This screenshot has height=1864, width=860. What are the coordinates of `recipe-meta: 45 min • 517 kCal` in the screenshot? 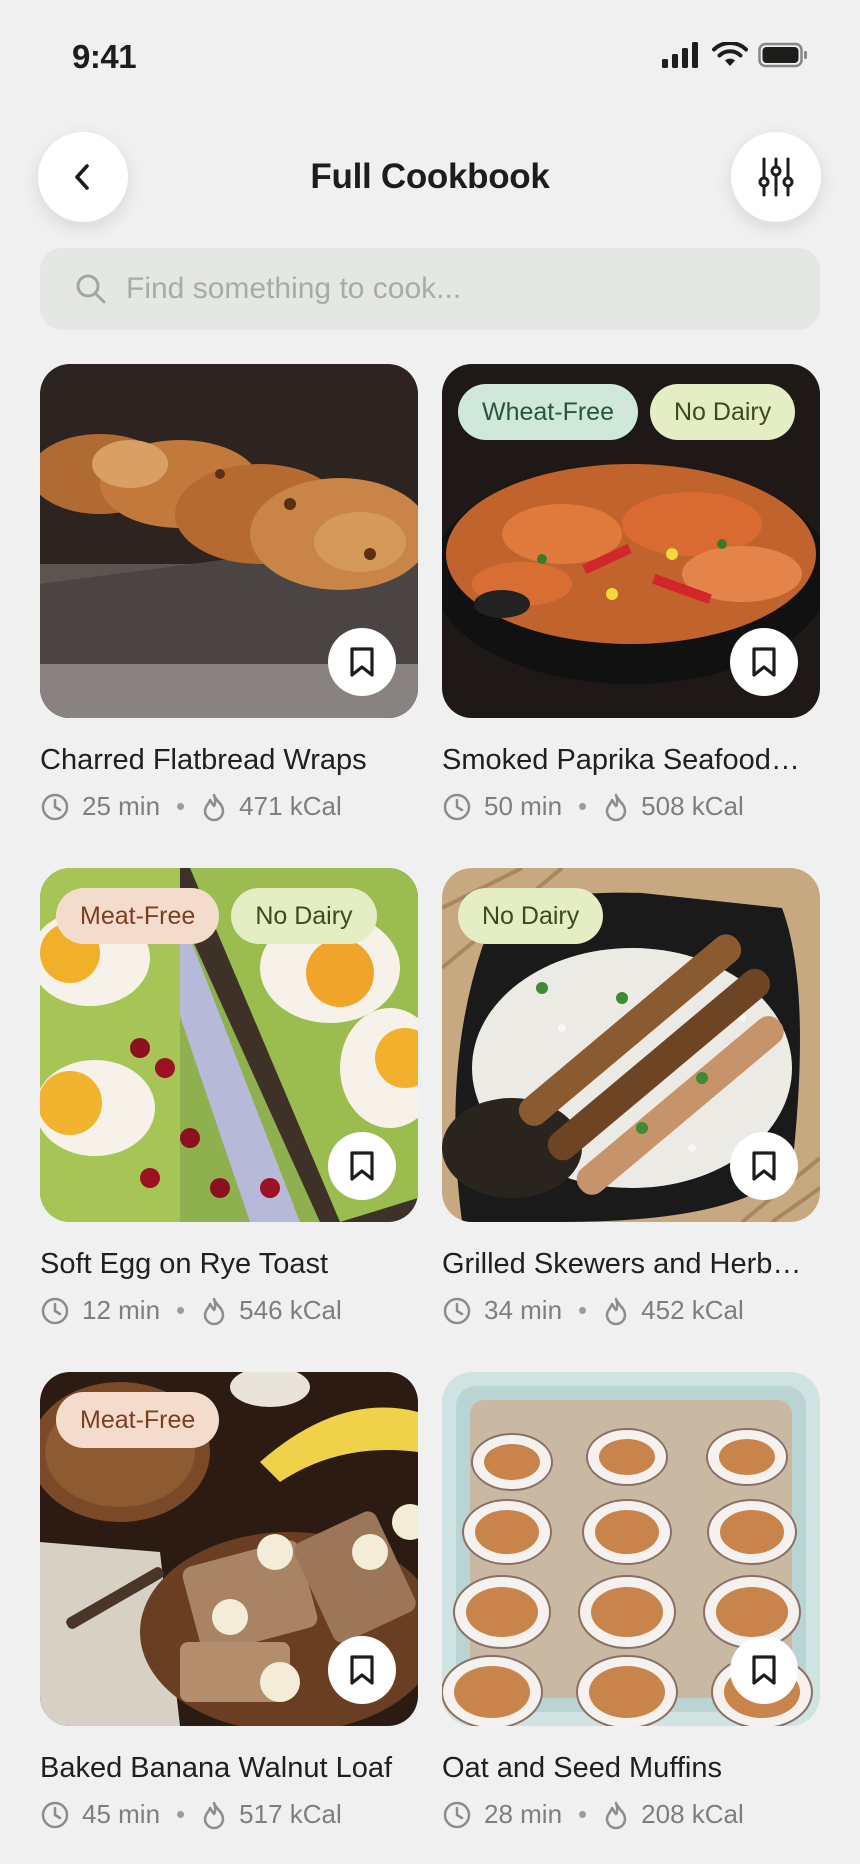 It's located at (229, 1814).